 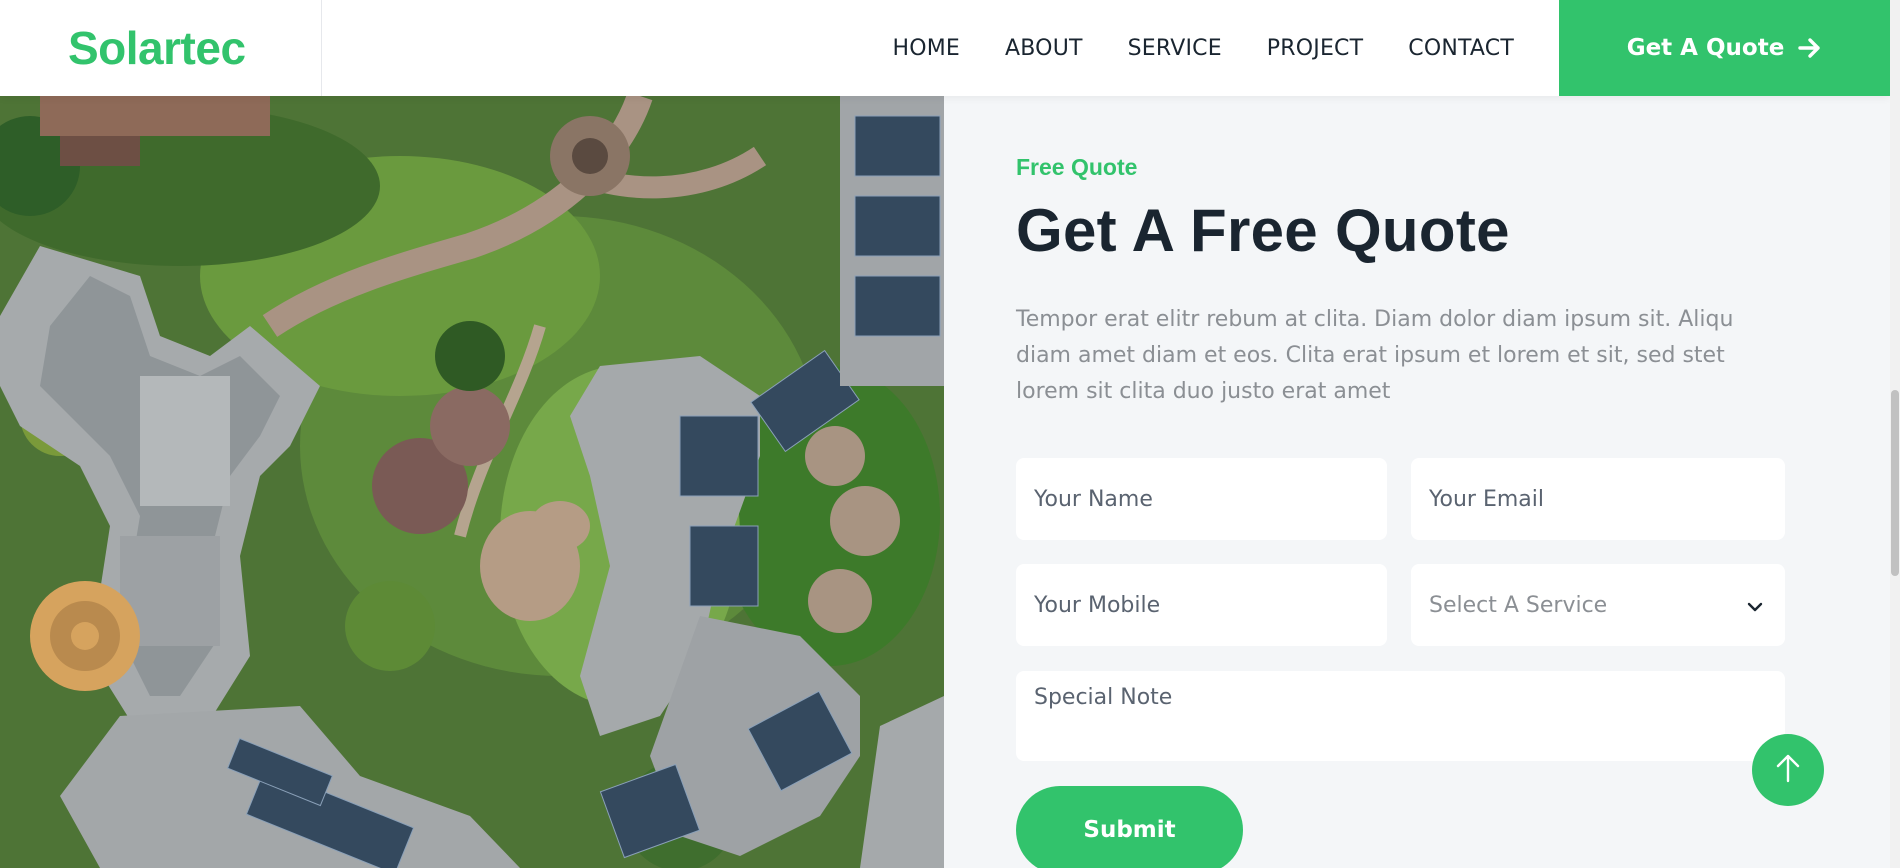 I want to click on arrow-up-icon, so click(x=1788, y=770).